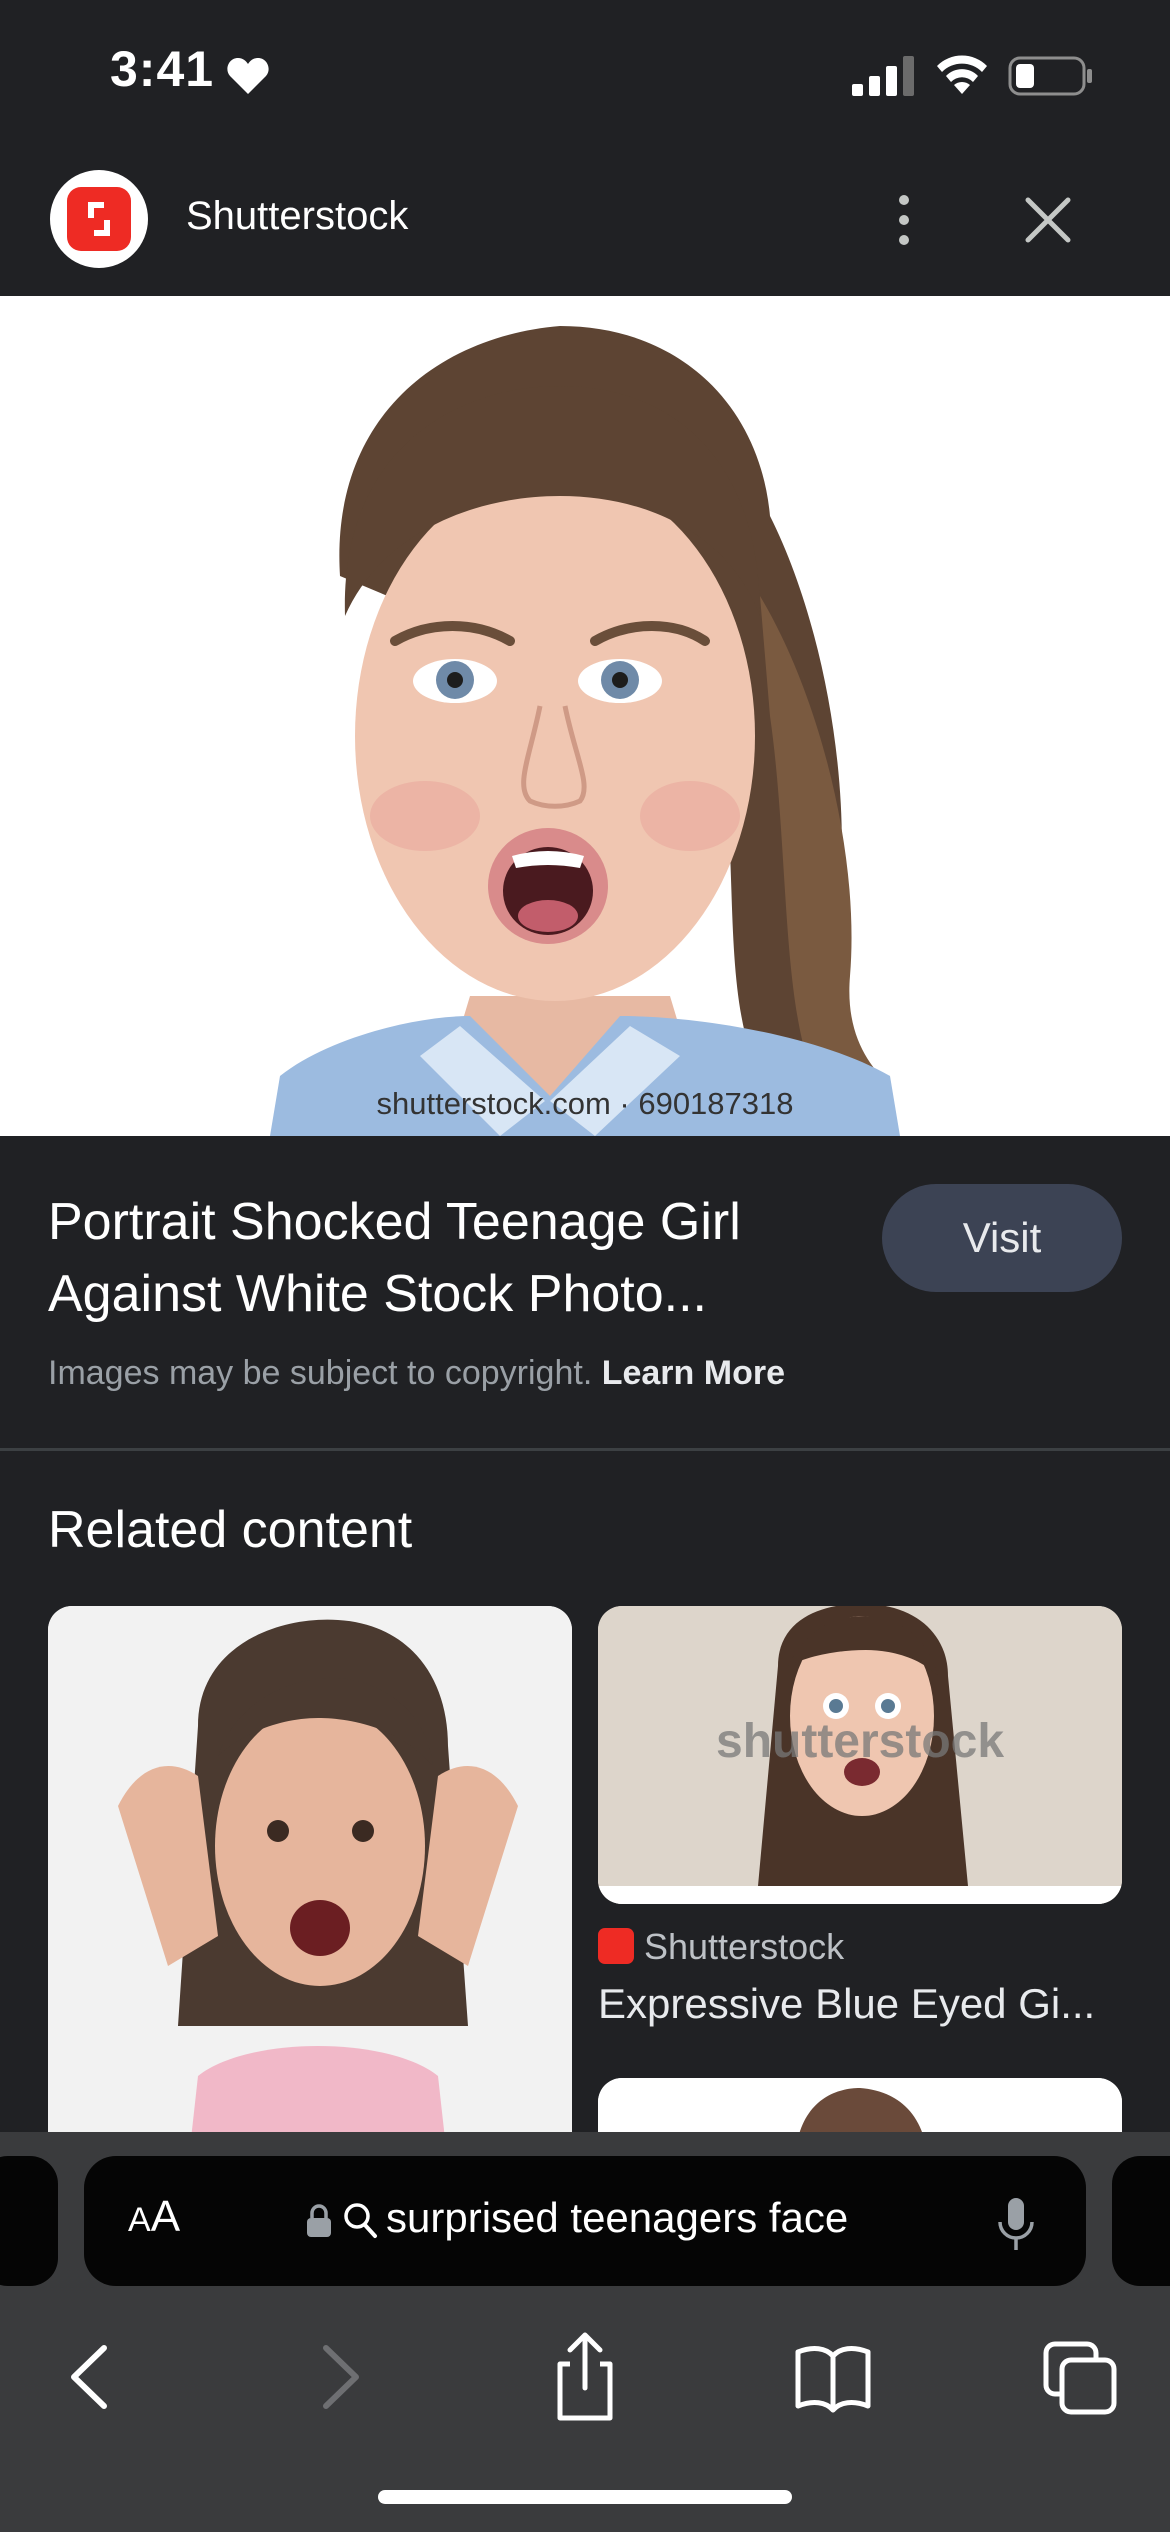 This screenshot has width=1170, height=2532. What do you see at coordinates (339, 2377) in the screenshot?
I see `forward-icon` at bounding box center [339, 2377].